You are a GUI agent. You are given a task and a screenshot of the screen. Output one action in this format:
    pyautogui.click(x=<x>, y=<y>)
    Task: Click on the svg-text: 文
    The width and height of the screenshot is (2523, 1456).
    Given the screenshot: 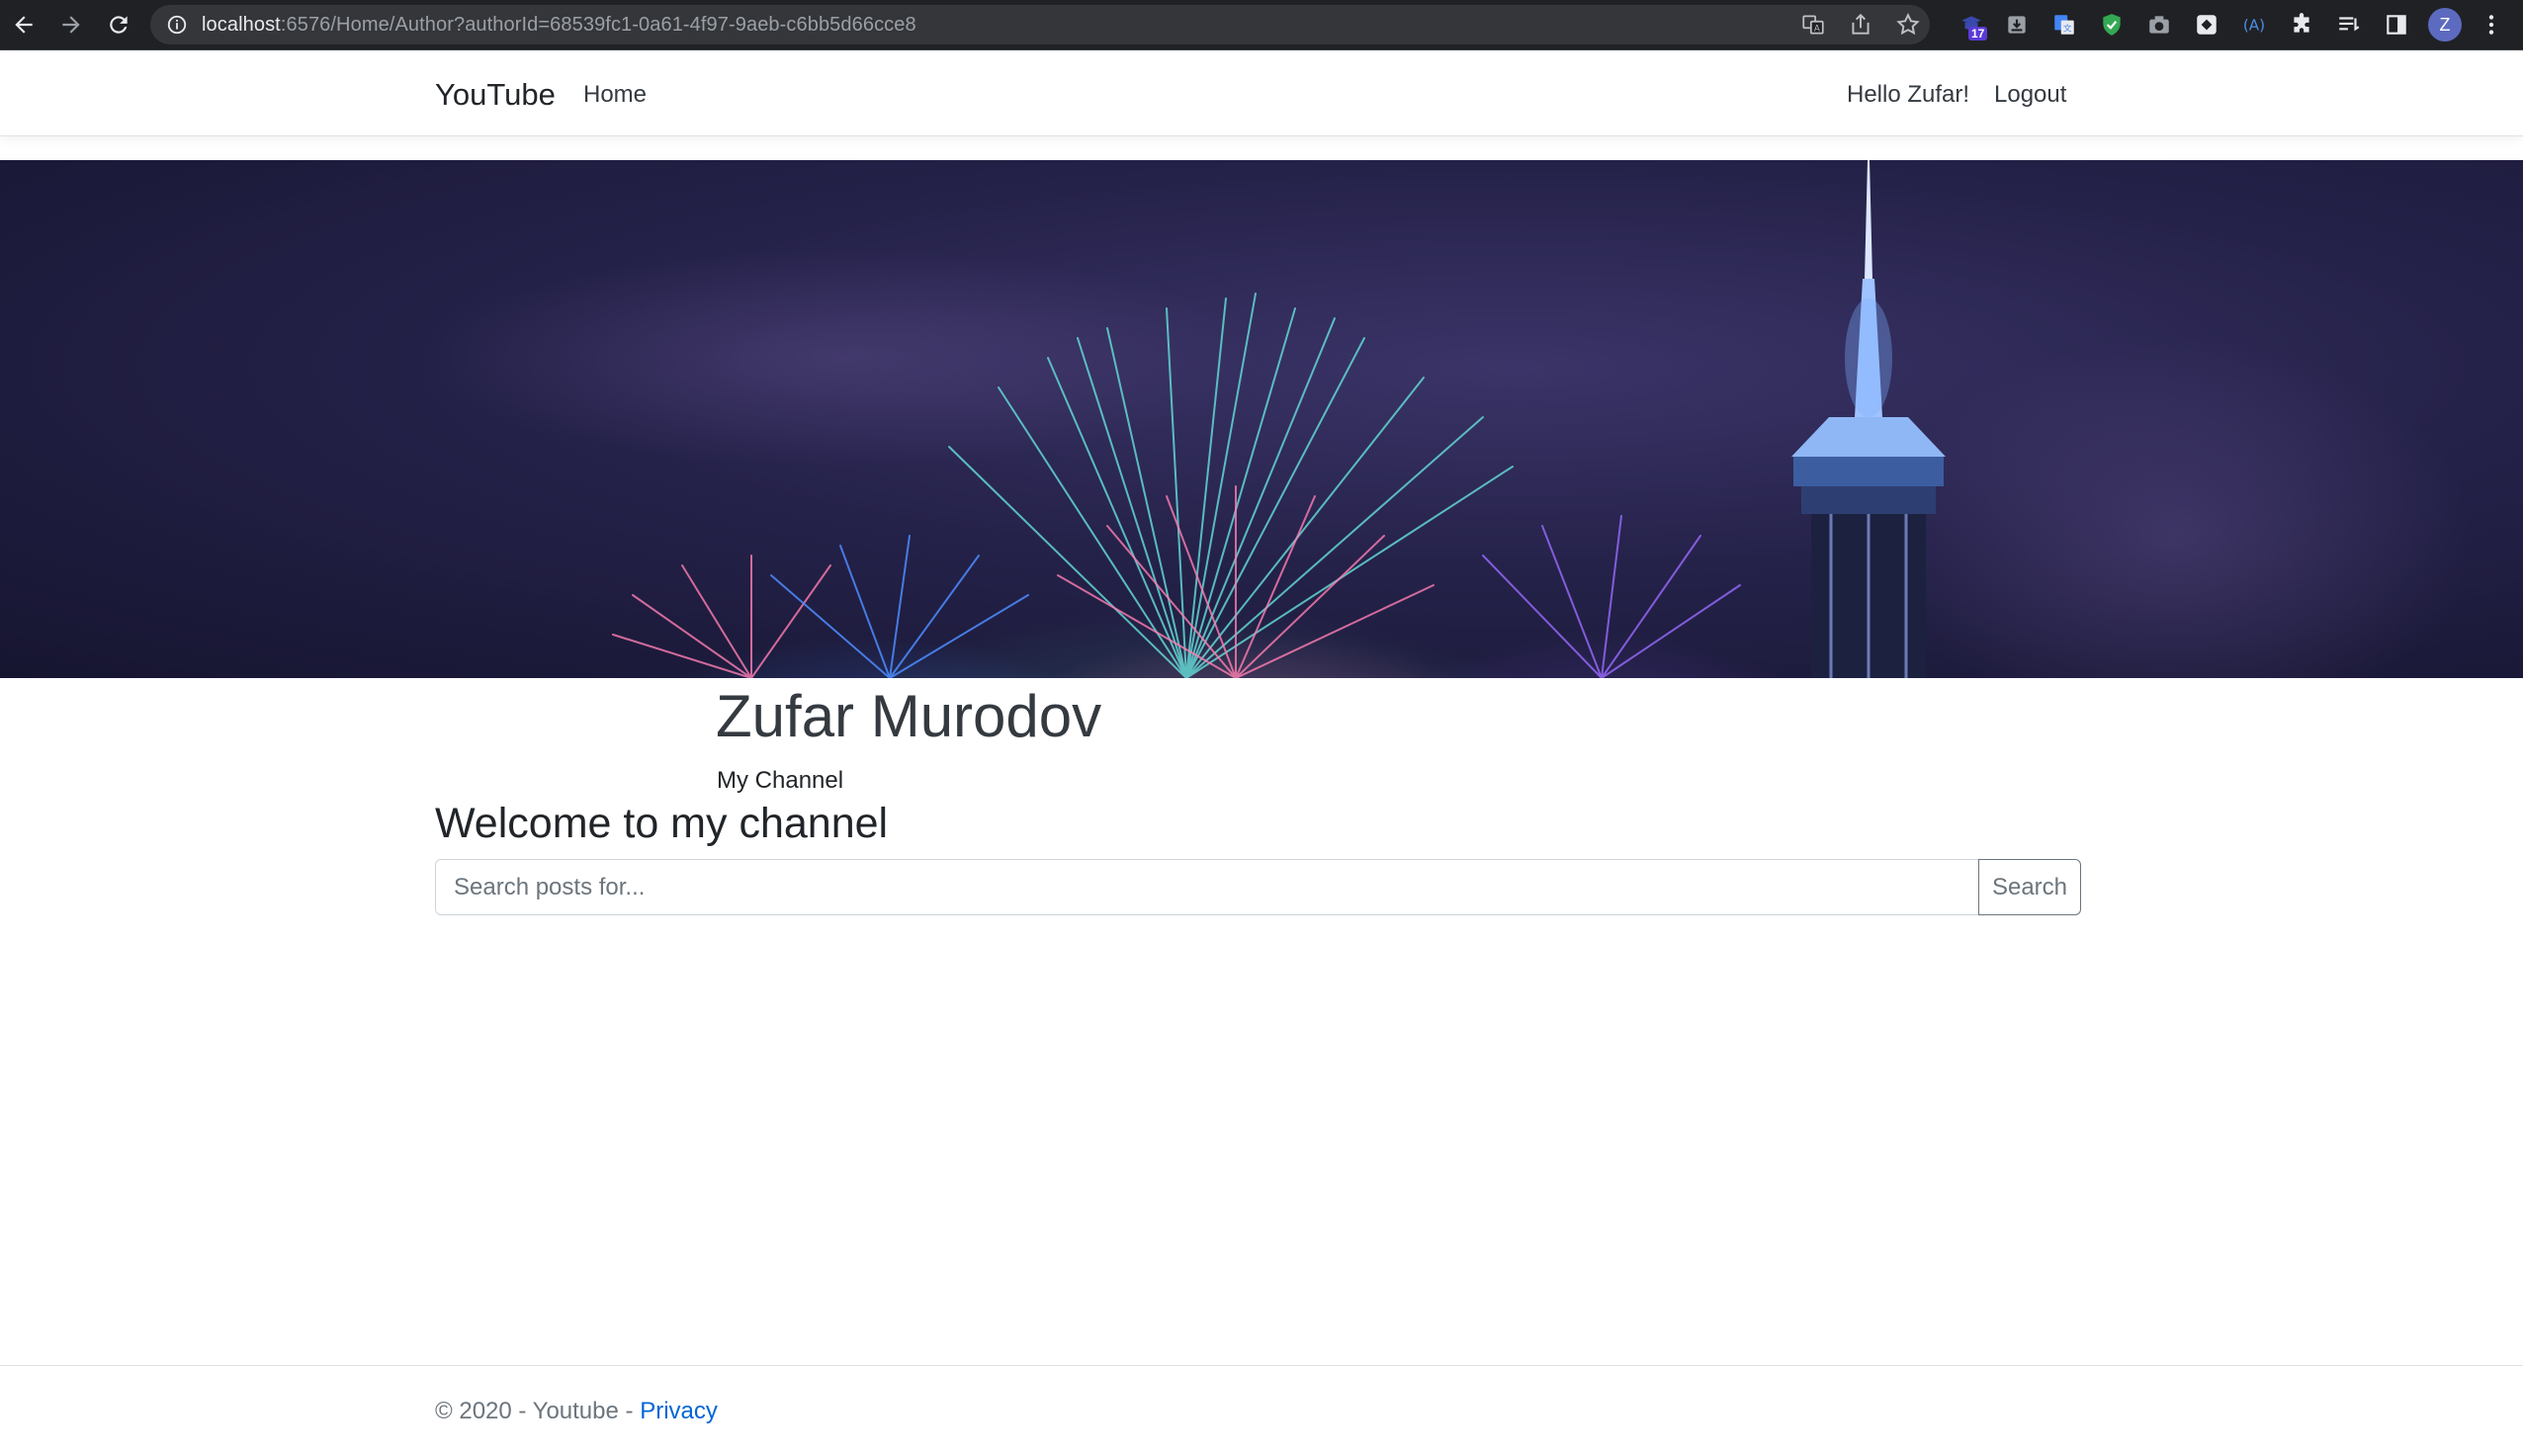 What is the action you would take?
    pyautogui.click(x=2067, y=29)
    